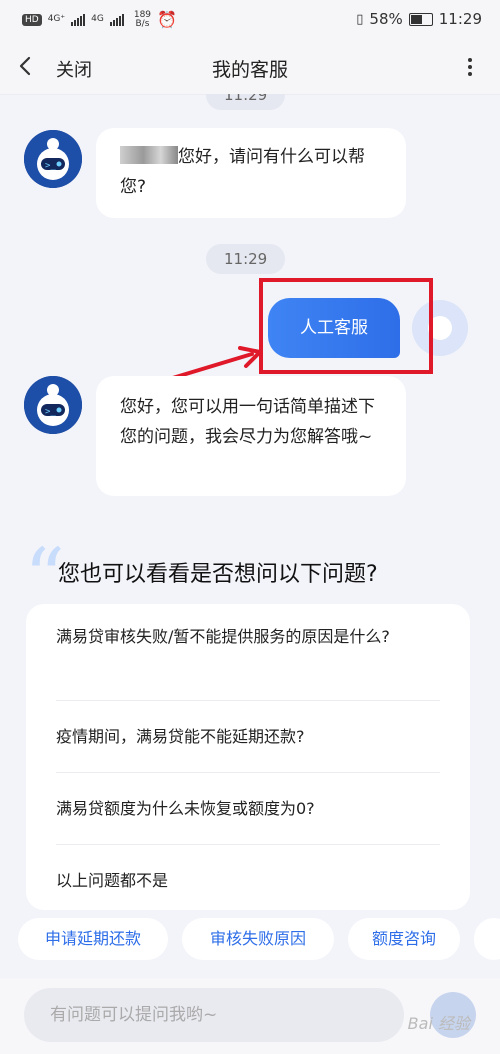  I want to click on redacted-username, so click(149, 155).